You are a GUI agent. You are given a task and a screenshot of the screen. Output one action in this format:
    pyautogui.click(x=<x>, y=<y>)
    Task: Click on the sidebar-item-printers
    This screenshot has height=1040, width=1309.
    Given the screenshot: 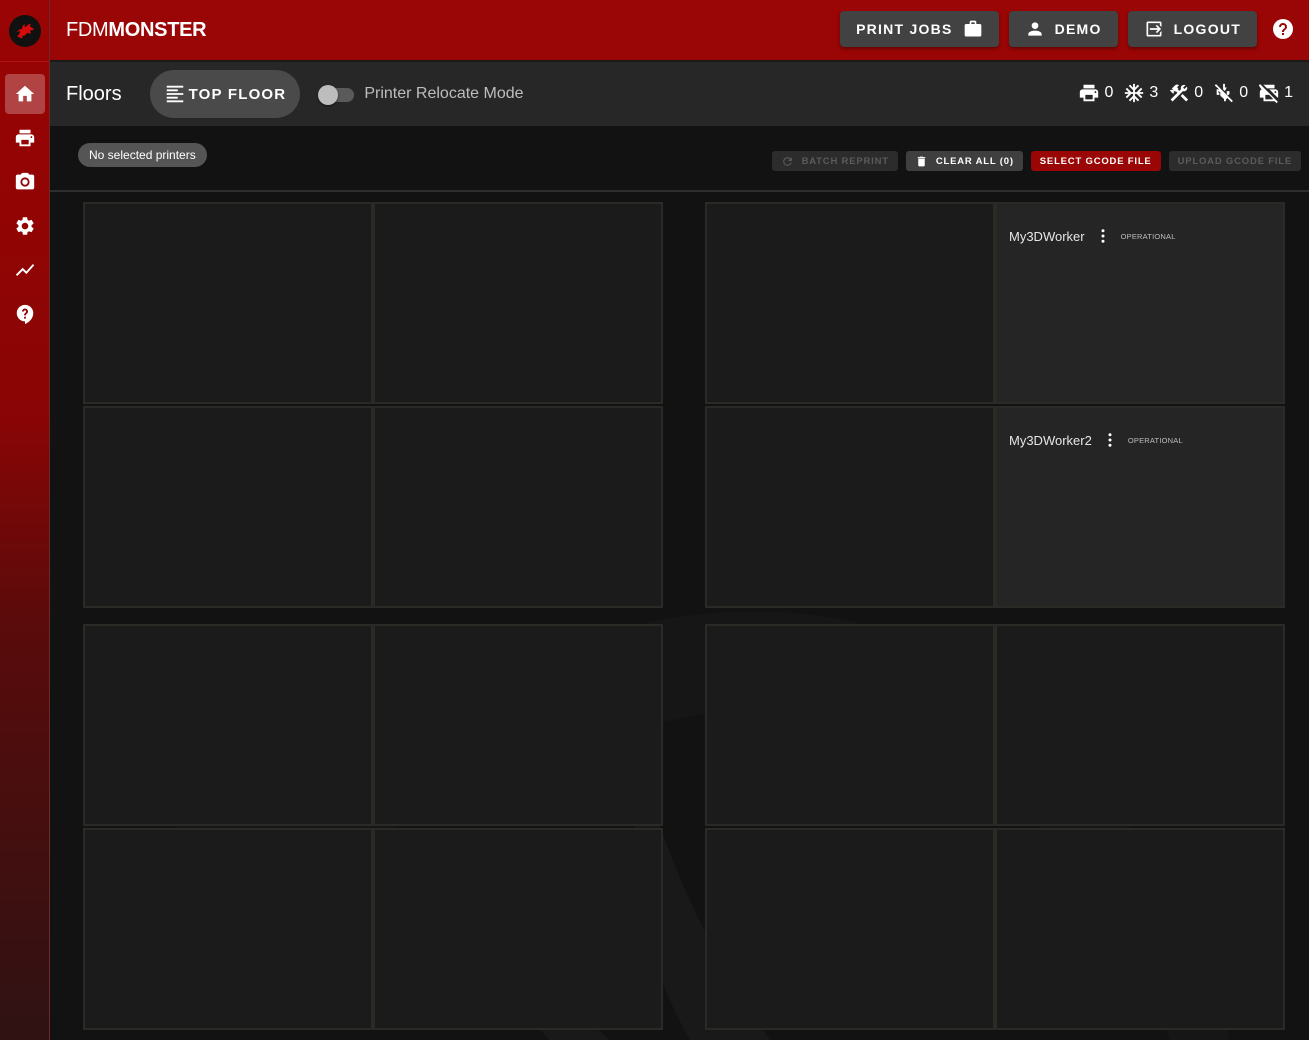 What is the action you would take?
    pyautogui.click(x=25, y=138)
    